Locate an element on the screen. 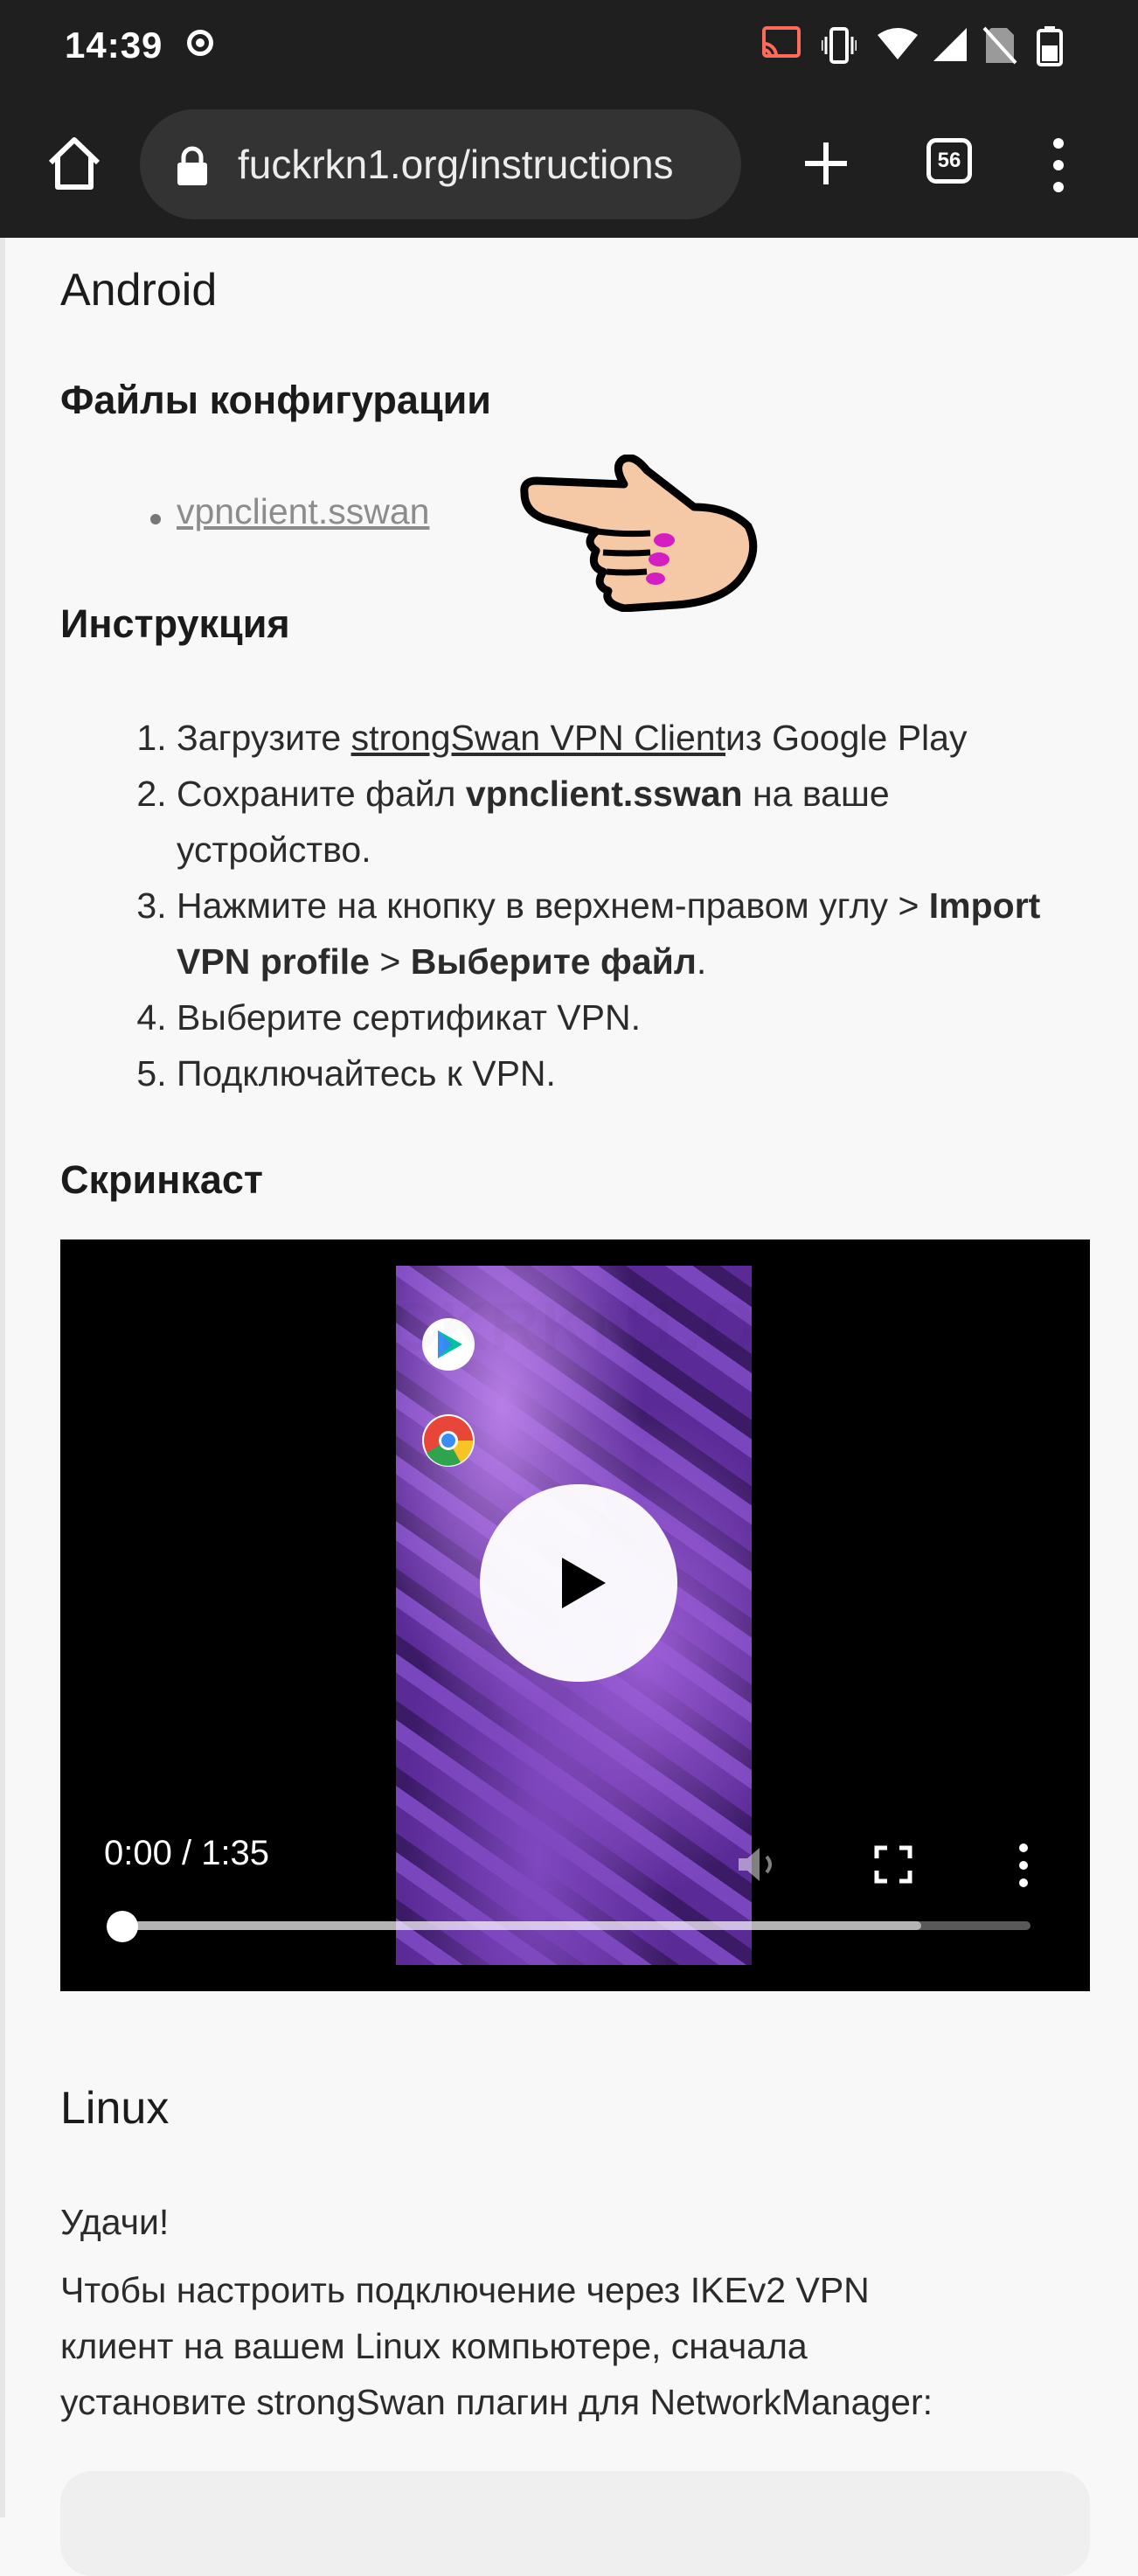 The width and height of the screenshot is (1138, 2576). step-4: Выберите сертификат VPN. is located at coordinates (631, 1017).